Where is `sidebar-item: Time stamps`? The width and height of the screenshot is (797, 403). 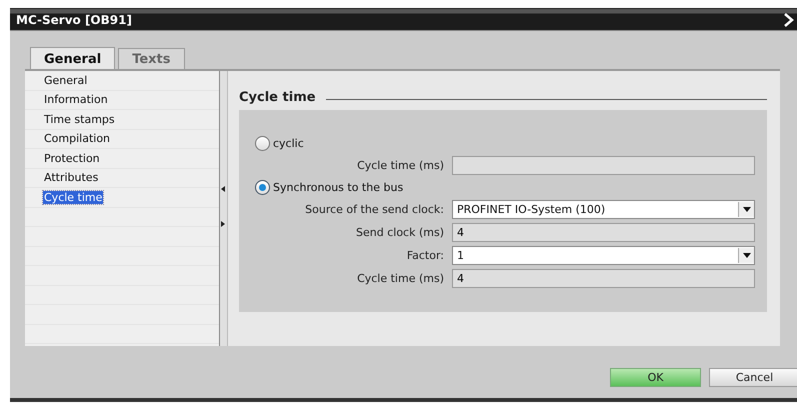
sidebar-item: Time stamps is located at coordinates (79, 119).